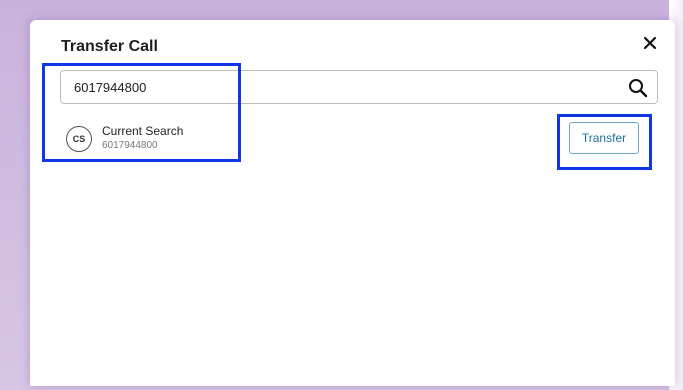  I want to click on avatar: CS, so click(79, 139).